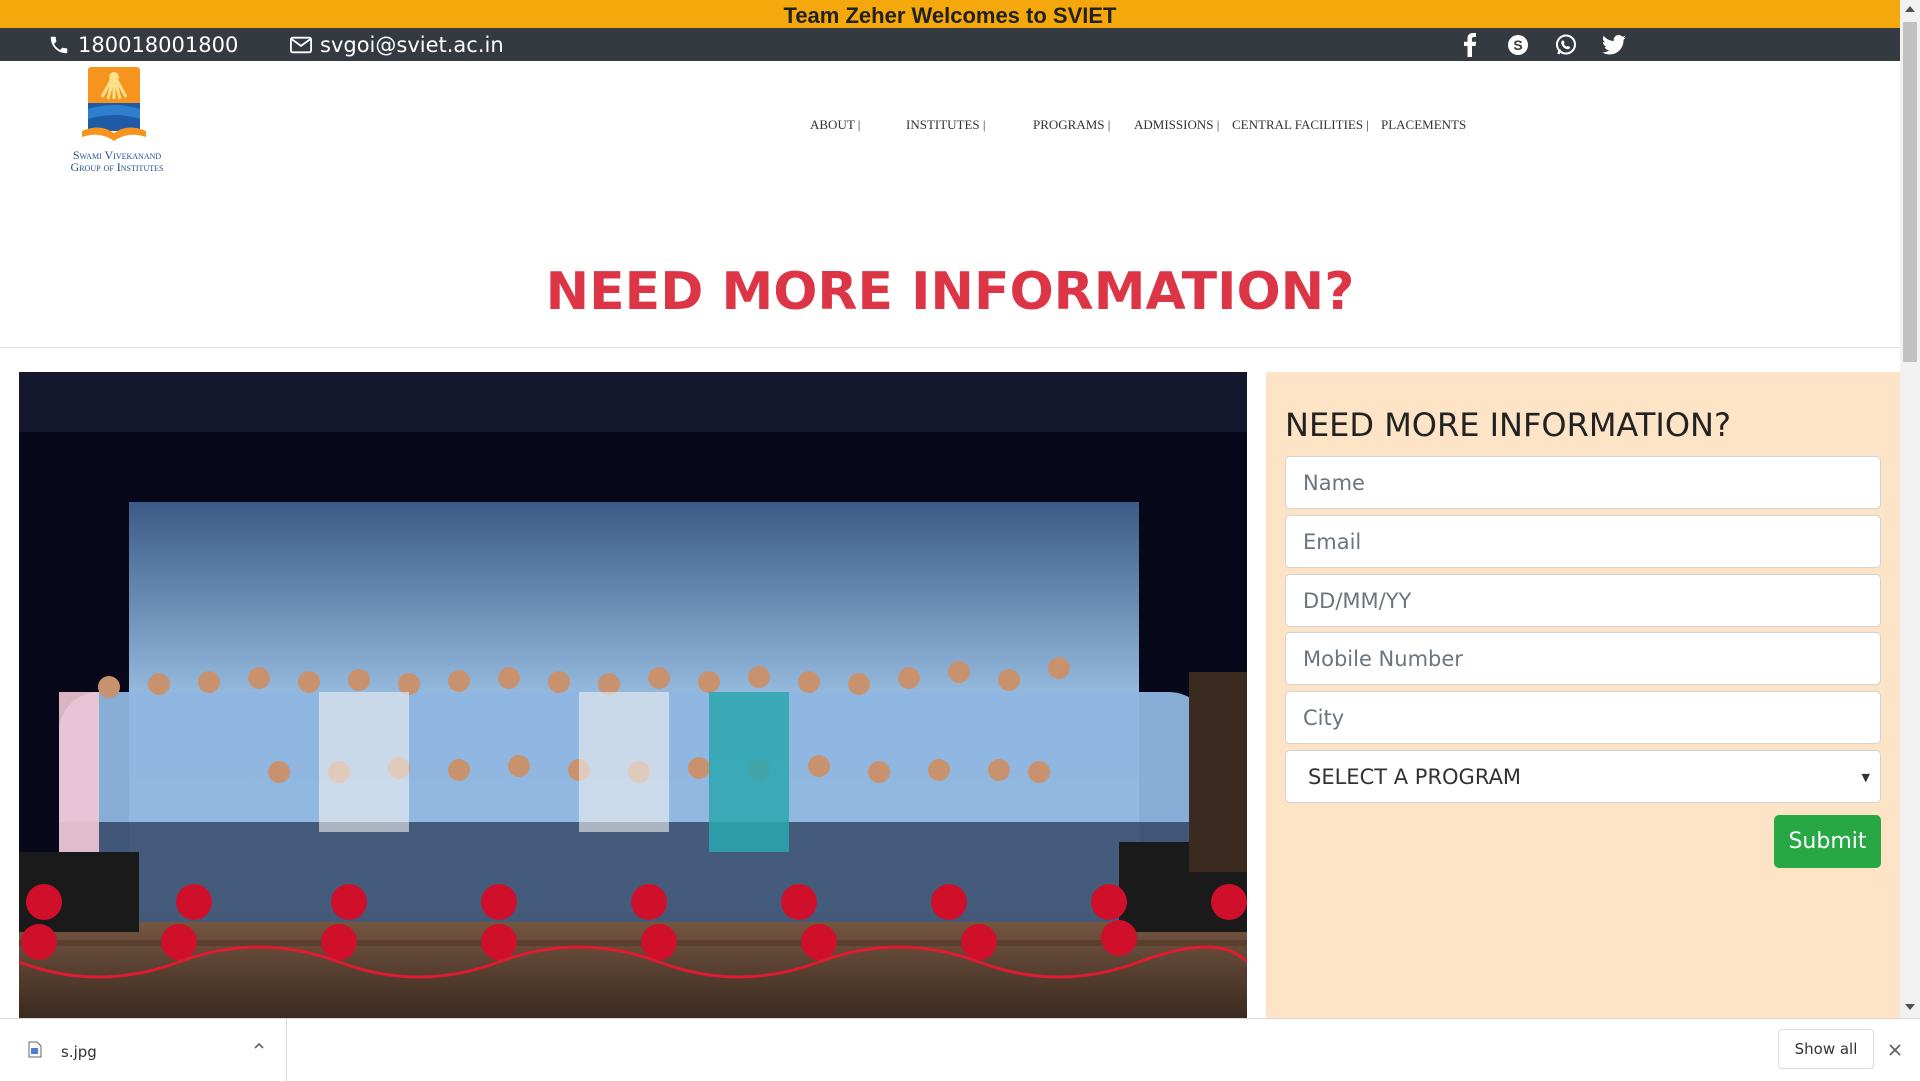 The width and height of the screenshot is (1920, 1081). Describe the element at coordinates (1583, 541) in the screenshot. I see `email-field` at that location.